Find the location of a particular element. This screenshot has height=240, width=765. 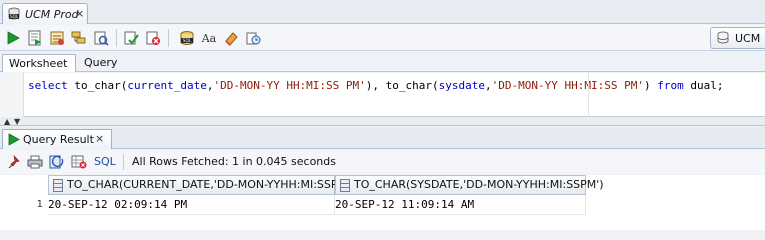

cancel-grid-icon is located at coordinates (79, 162).